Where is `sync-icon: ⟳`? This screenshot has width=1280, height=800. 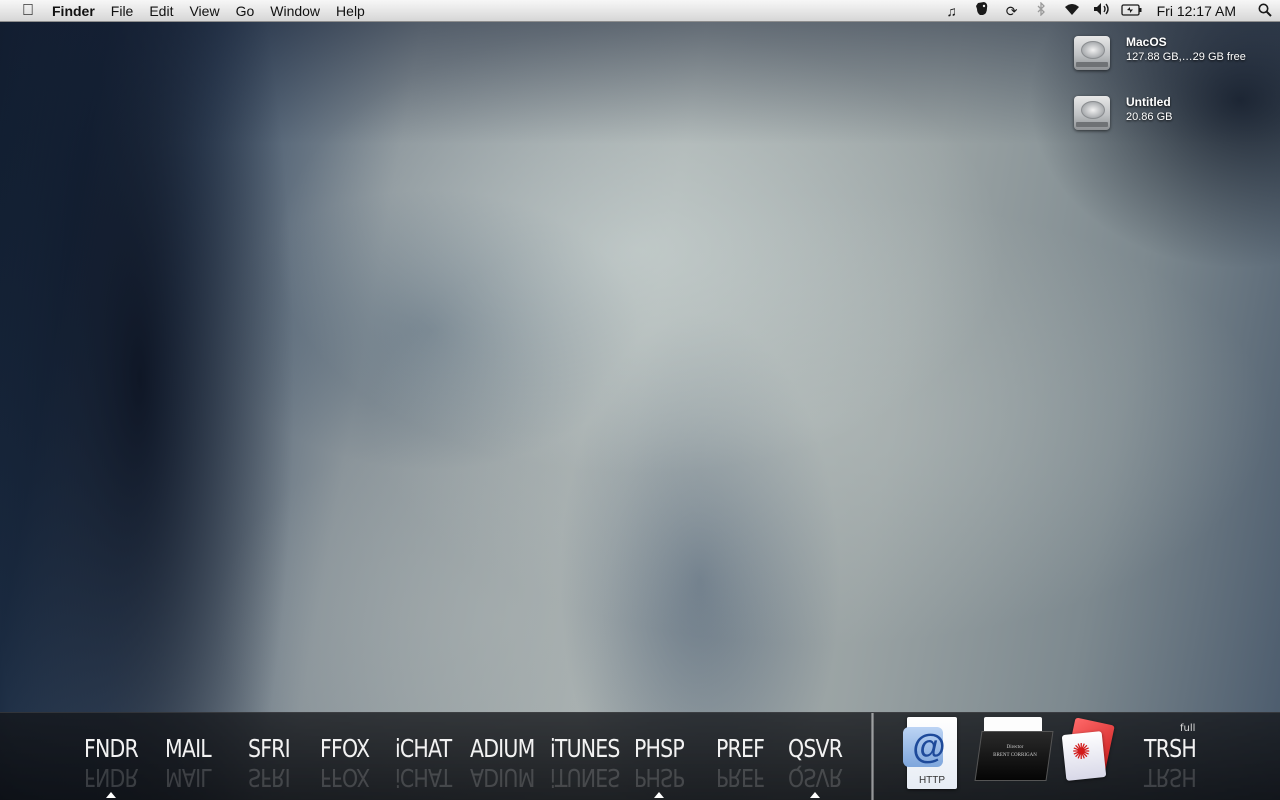 sync-icon: ⟳ is located at coordinates (1012, 11).